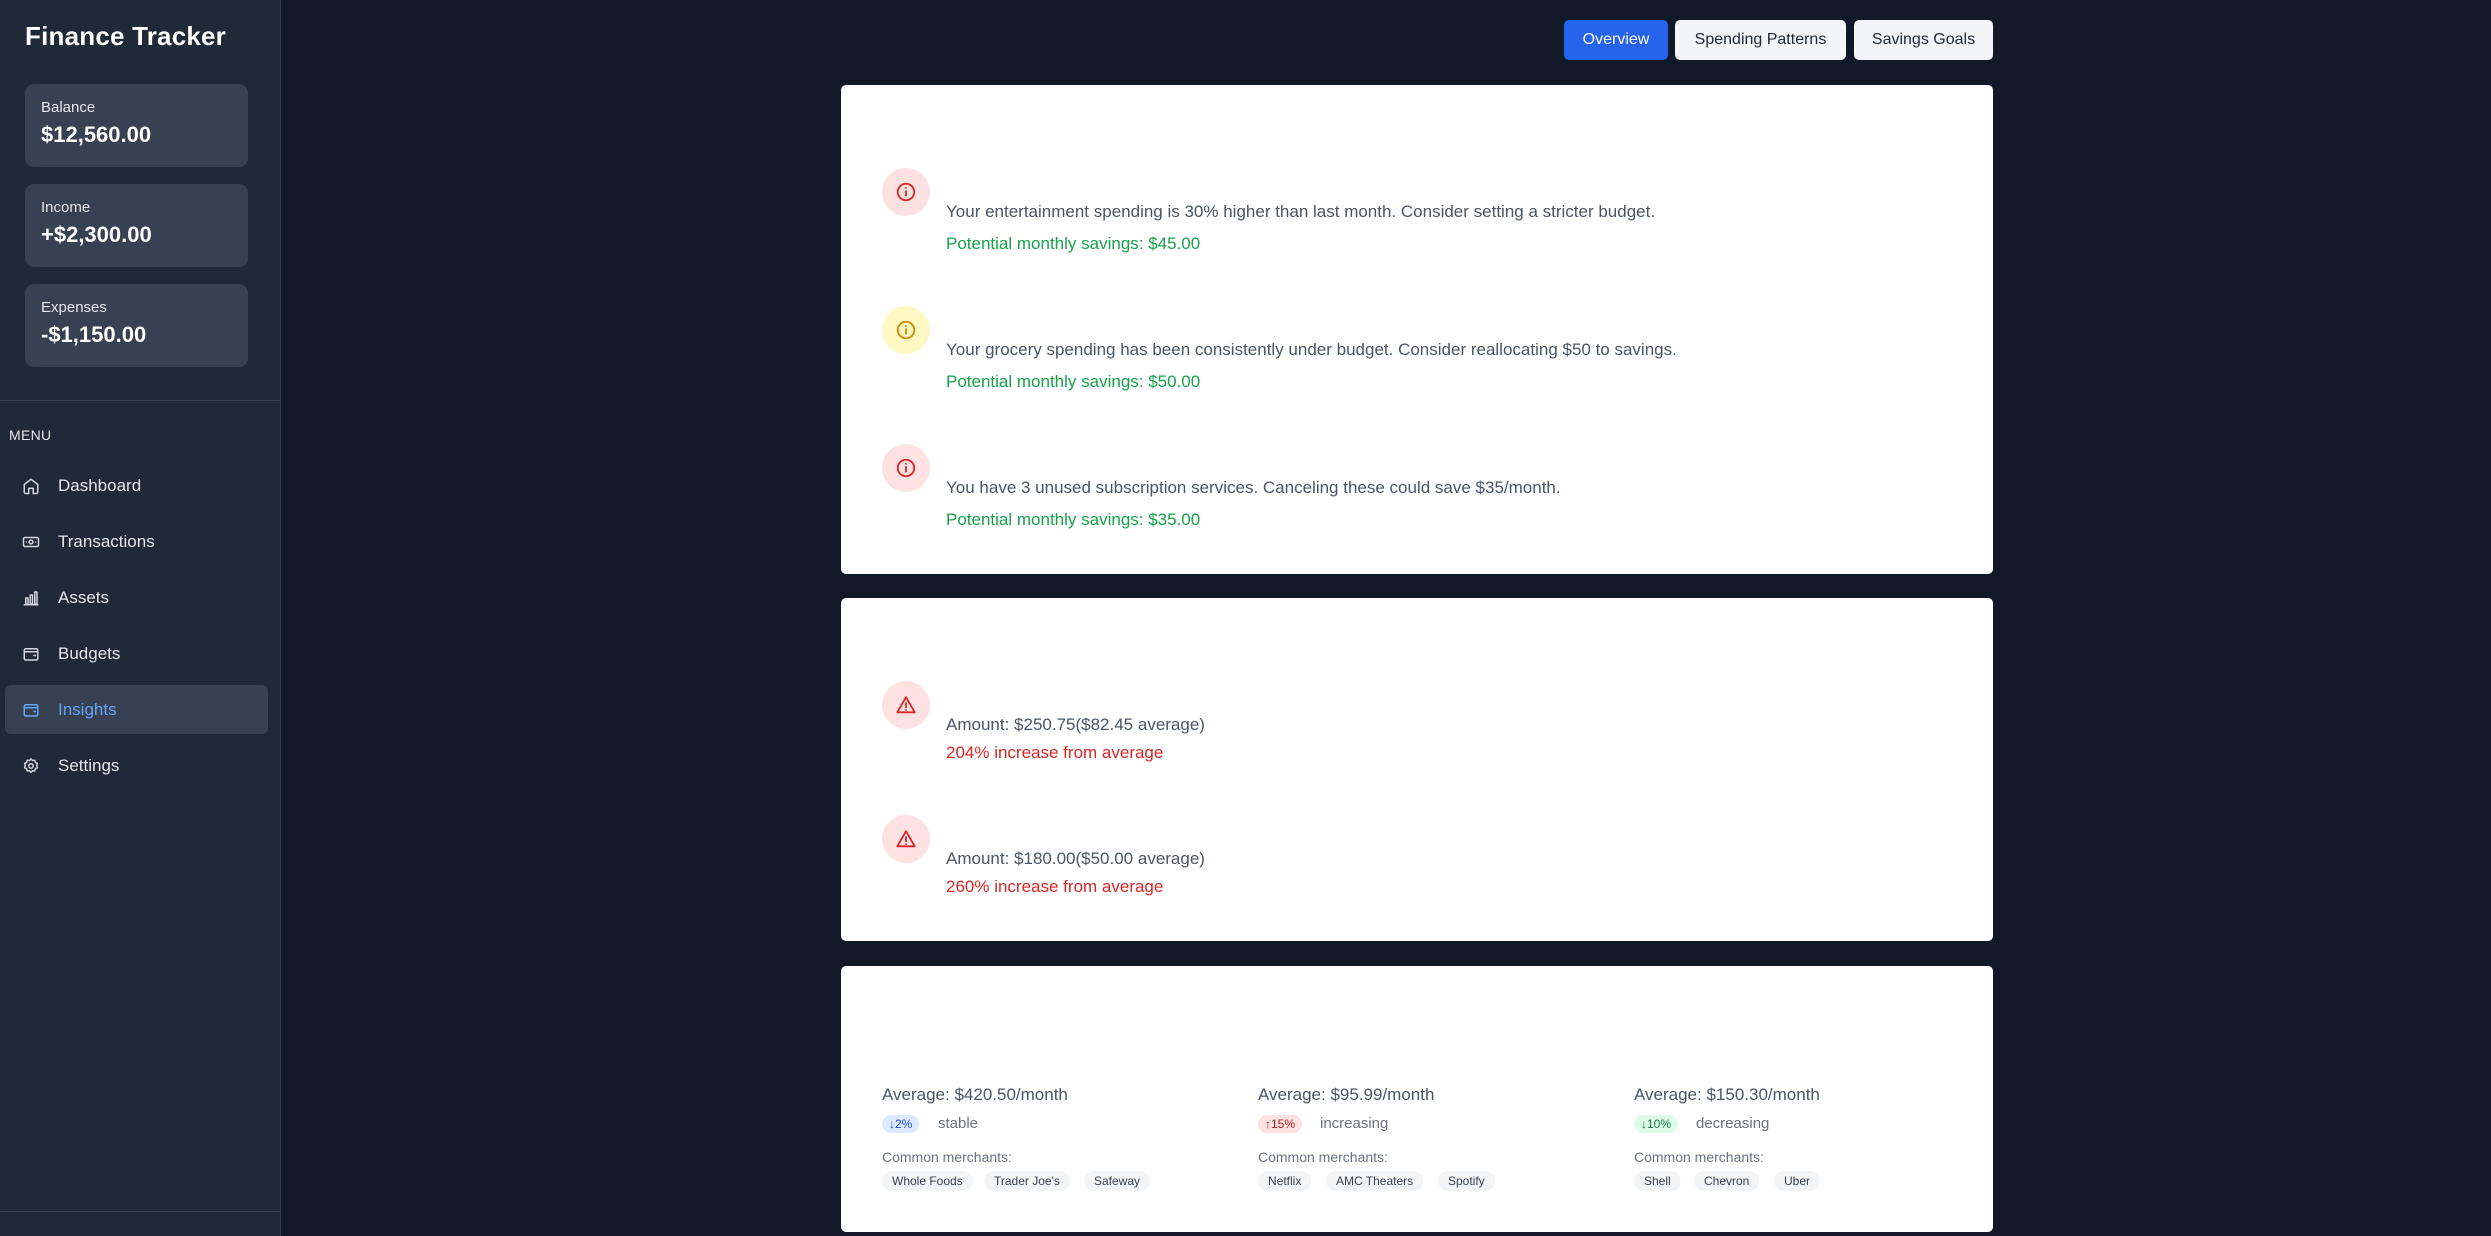 The width and height of the screenshot is (2491, 1236). Describe the element at coordinates (1657, 1181) in the screenshot. I see `merchant-tag: Shell` at that location.